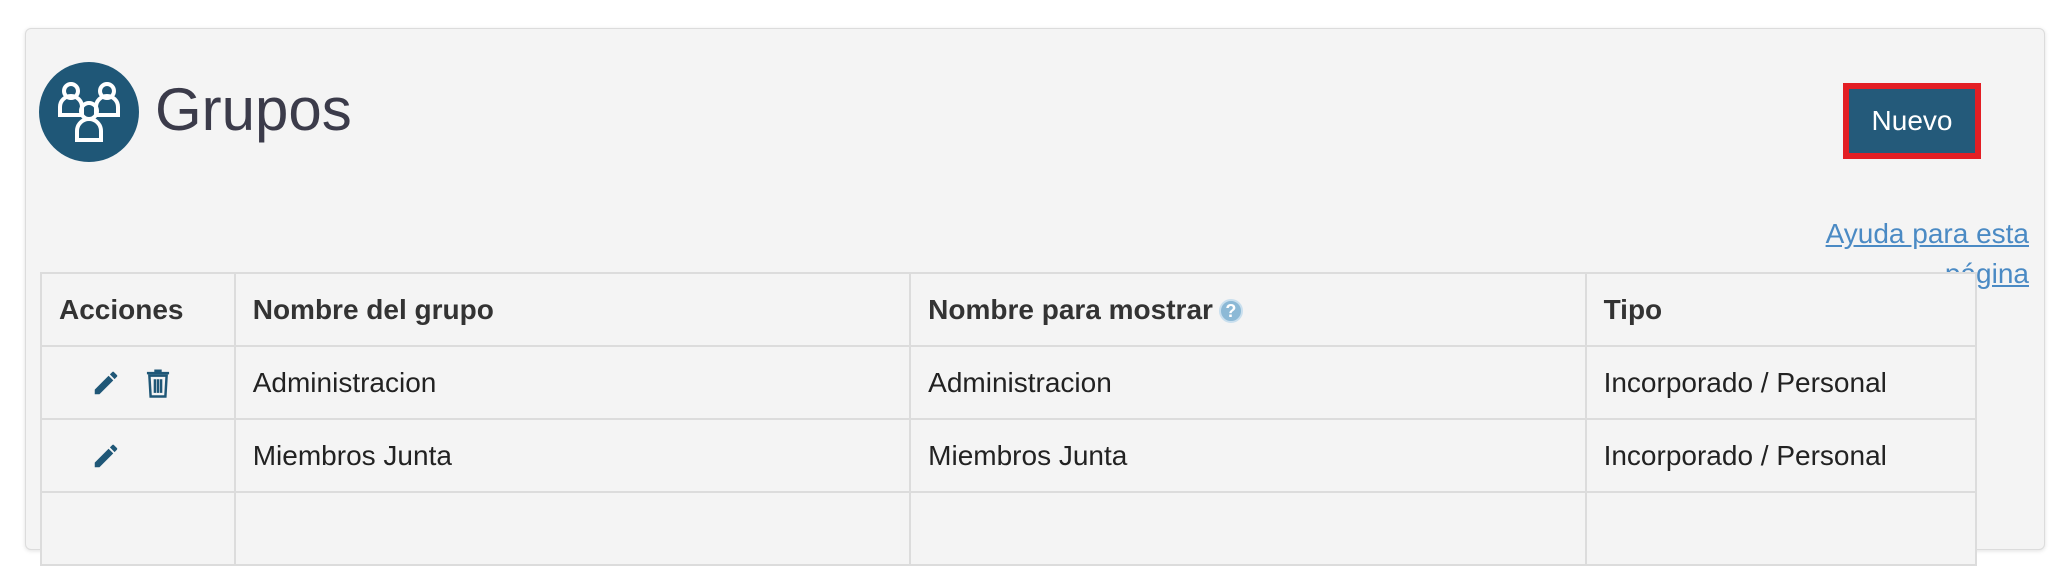  I want to click on table-row, so click(1009, 528).